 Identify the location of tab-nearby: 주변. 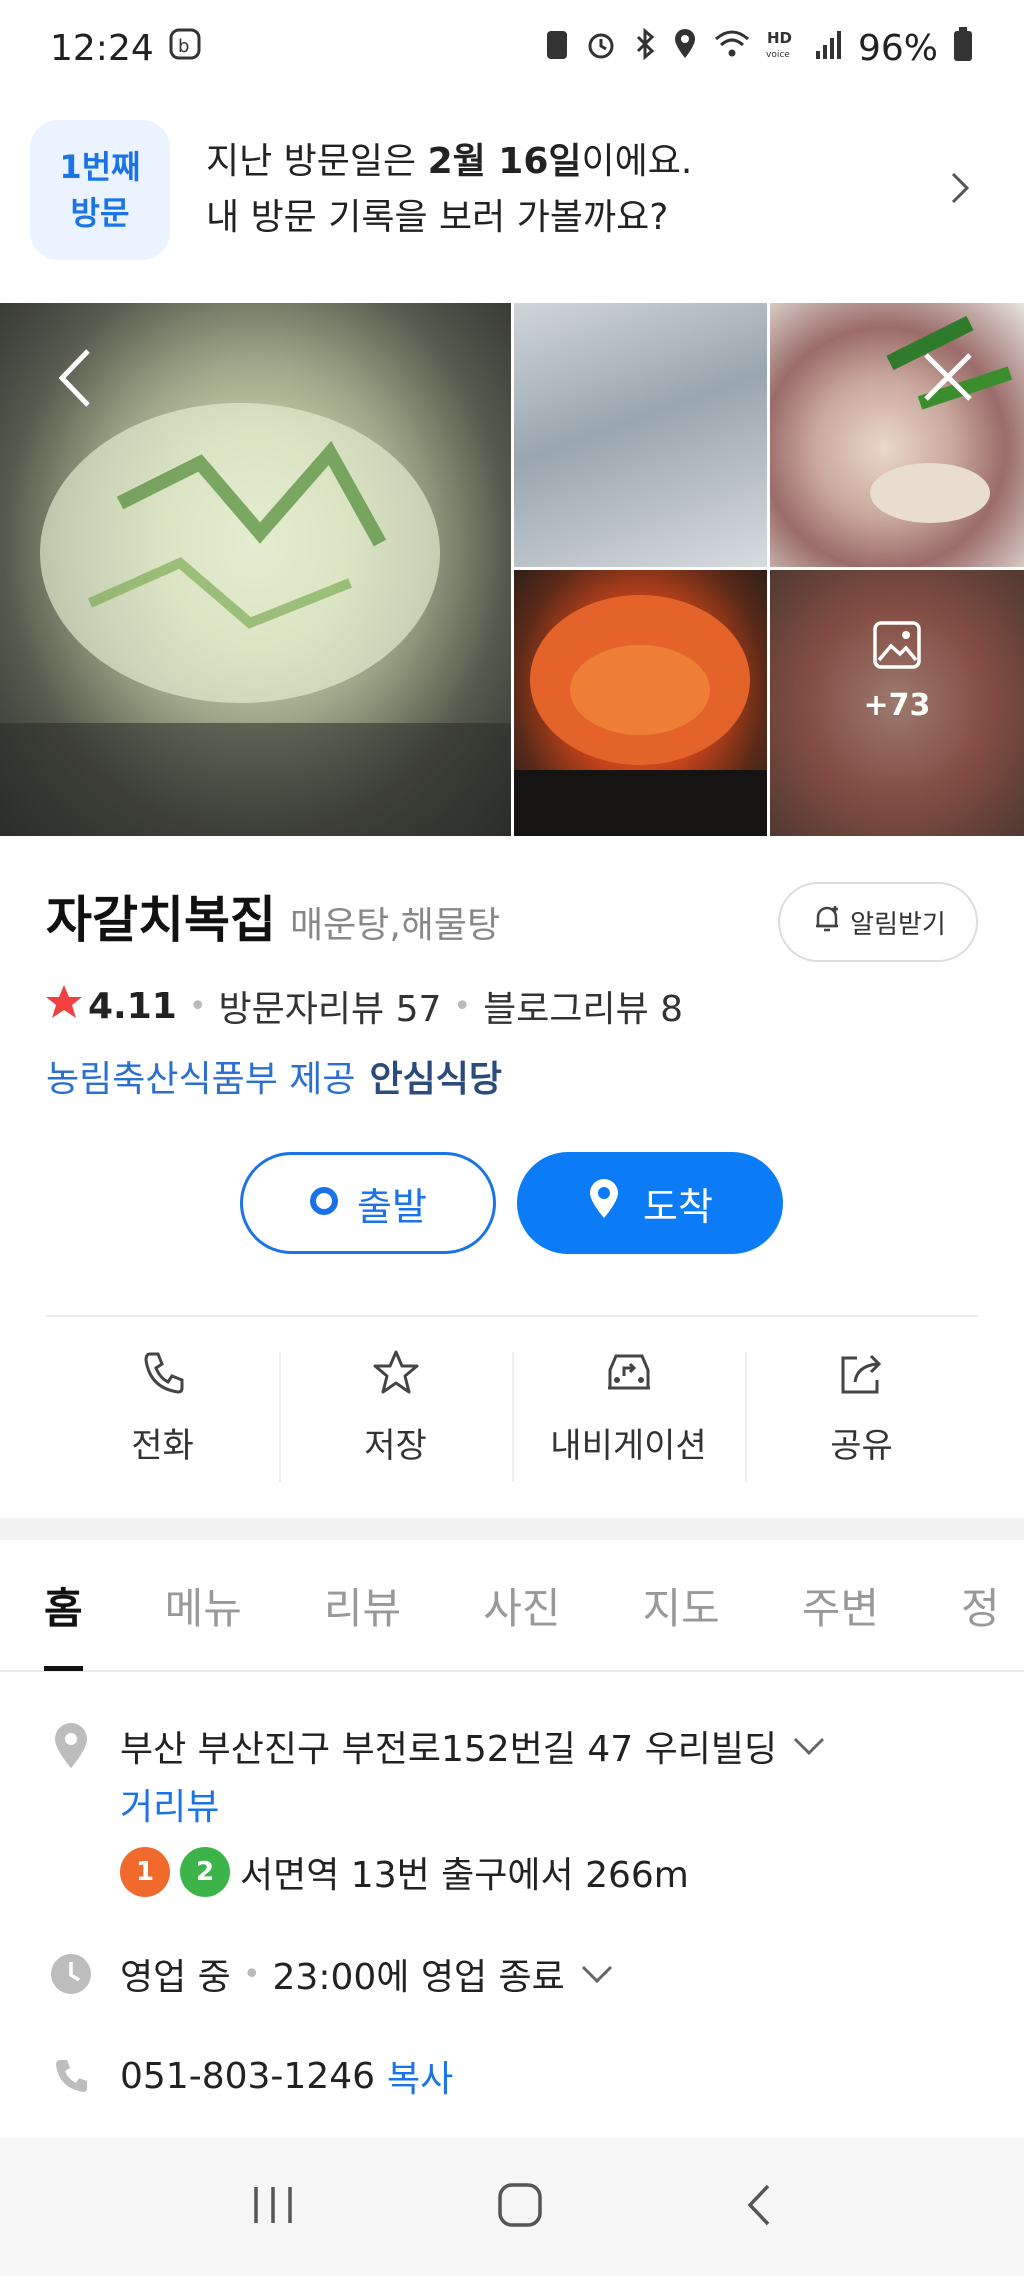
(840, 1605).